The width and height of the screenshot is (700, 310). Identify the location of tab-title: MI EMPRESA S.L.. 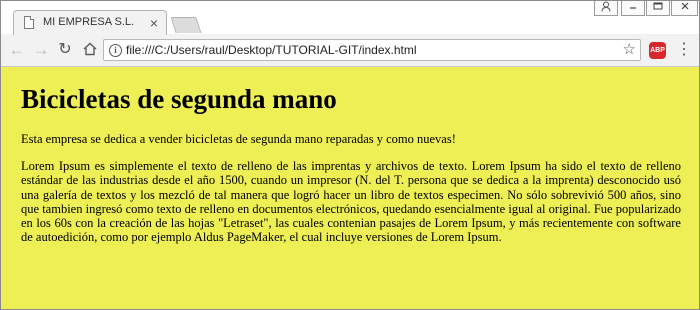
(89, 22).